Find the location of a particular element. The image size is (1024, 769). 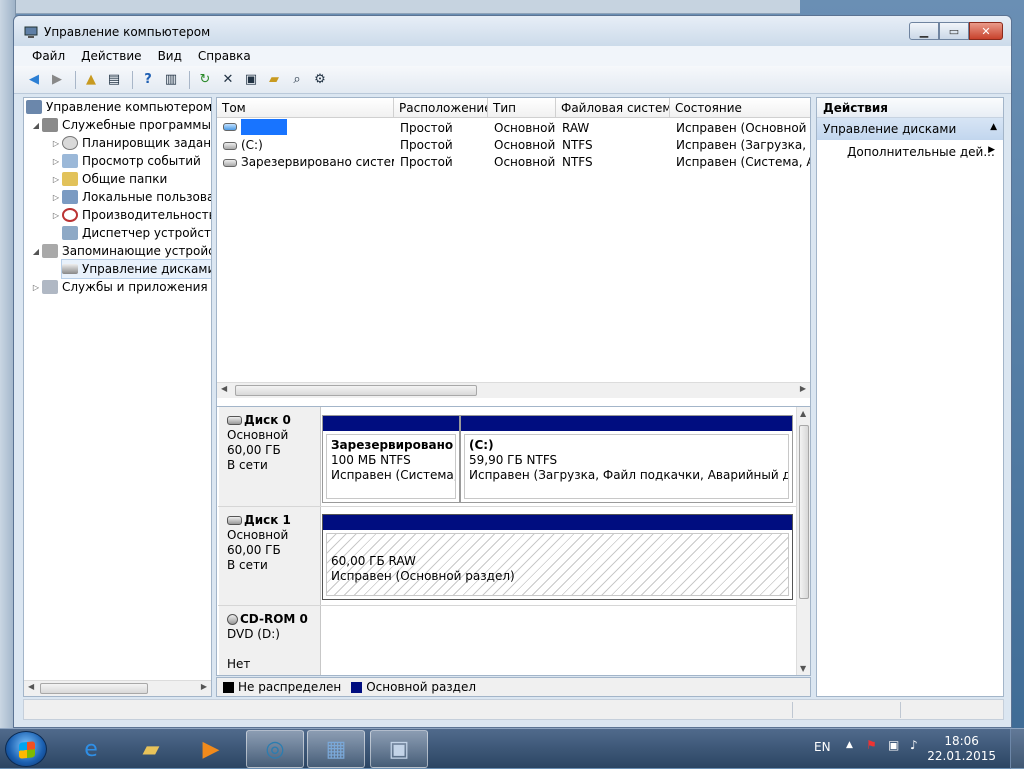

actions-section-disk-management: Управление дисками ▲ is located at coordinates (910, 129).